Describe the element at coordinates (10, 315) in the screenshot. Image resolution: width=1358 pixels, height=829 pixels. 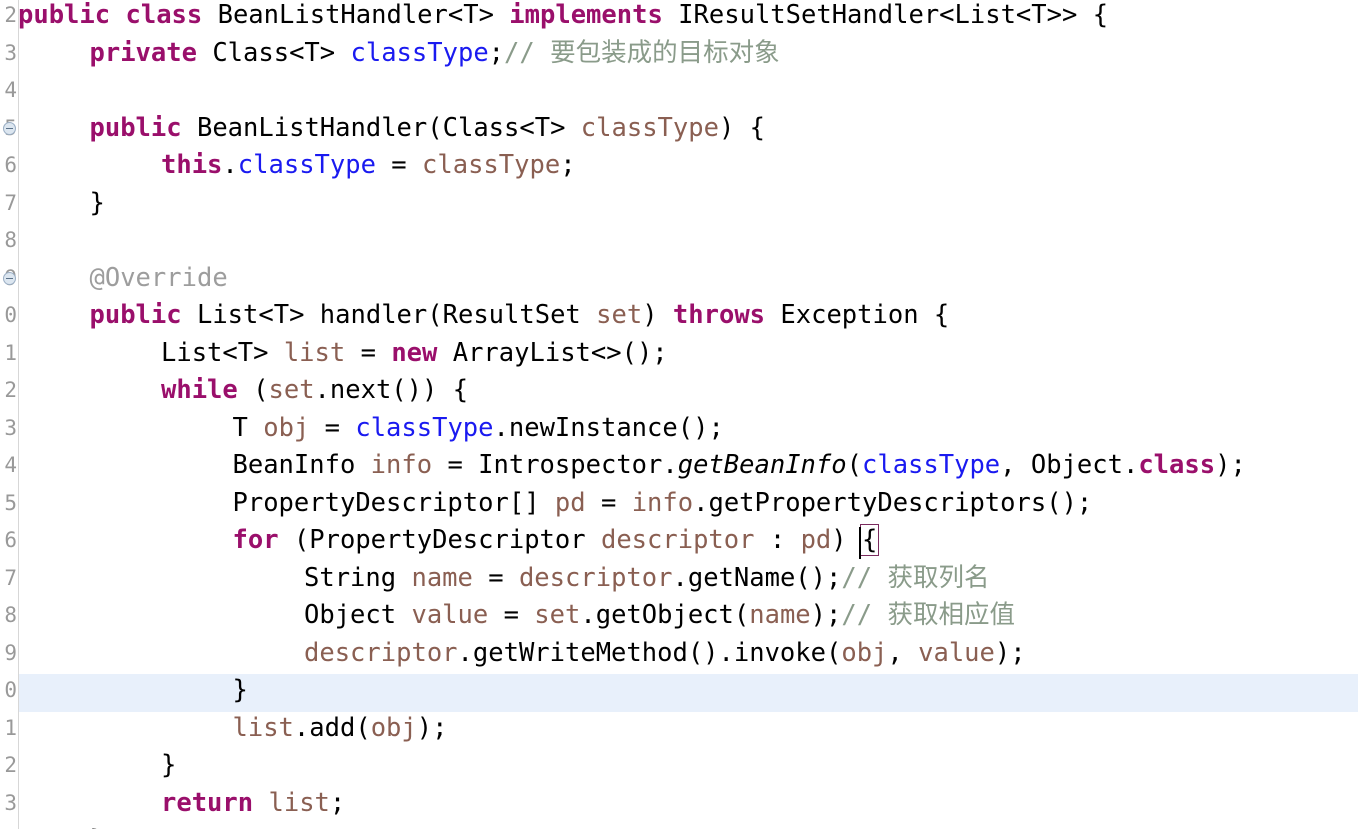
I see `line-number: 0` at that location.